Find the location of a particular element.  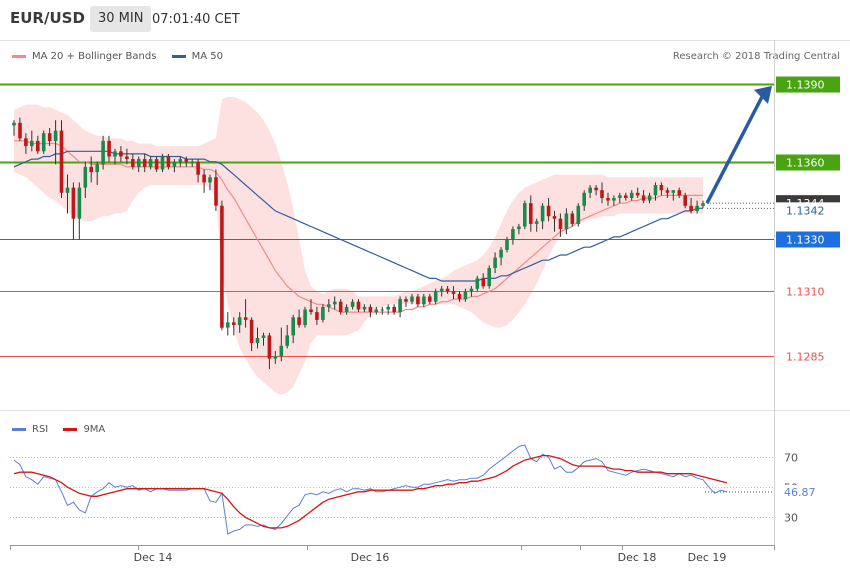

forecast-arrow-shaft is located at coordinates (735, 149).